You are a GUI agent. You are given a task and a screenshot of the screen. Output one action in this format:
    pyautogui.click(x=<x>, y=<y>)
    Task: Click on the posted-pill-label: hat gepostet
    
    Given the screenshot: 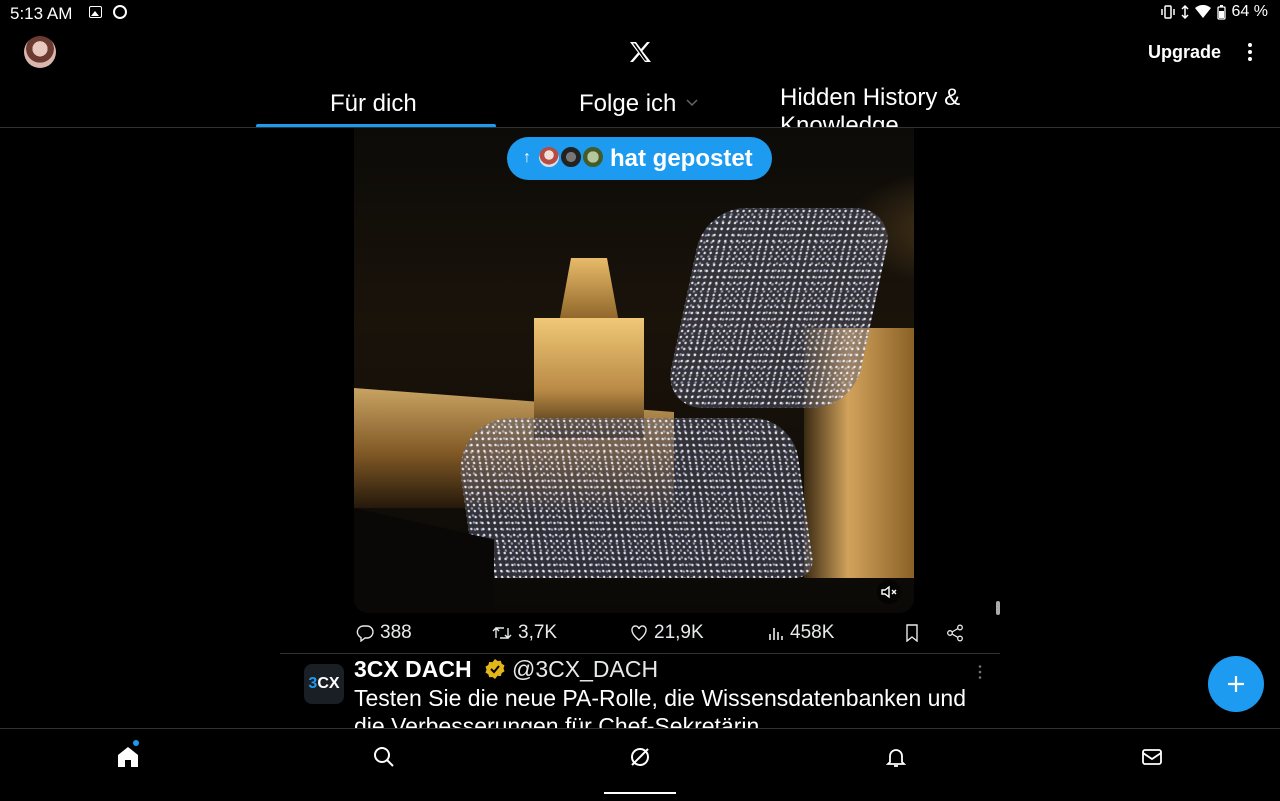 What is the action you would take?
    pyautogui.click(x=681, y=158)
    